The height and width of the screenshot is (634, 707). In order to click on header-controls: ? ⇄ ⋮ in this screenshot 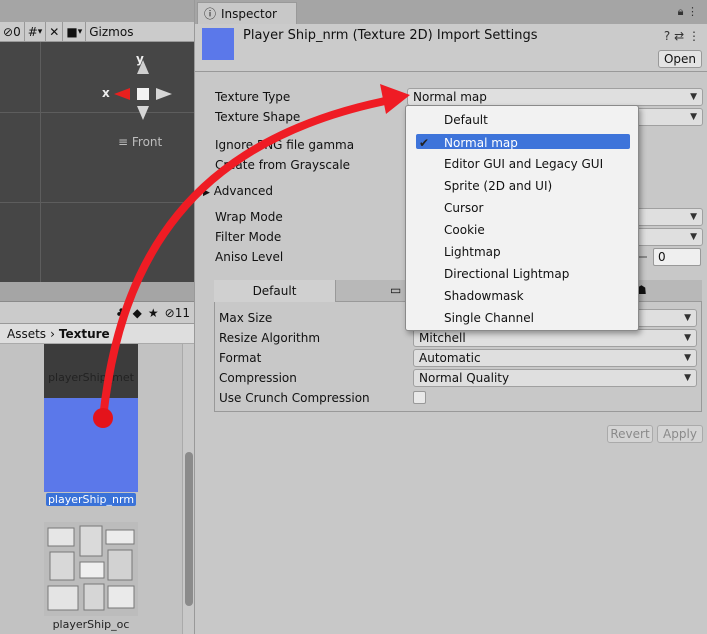, I will do `click(682, 36)`.